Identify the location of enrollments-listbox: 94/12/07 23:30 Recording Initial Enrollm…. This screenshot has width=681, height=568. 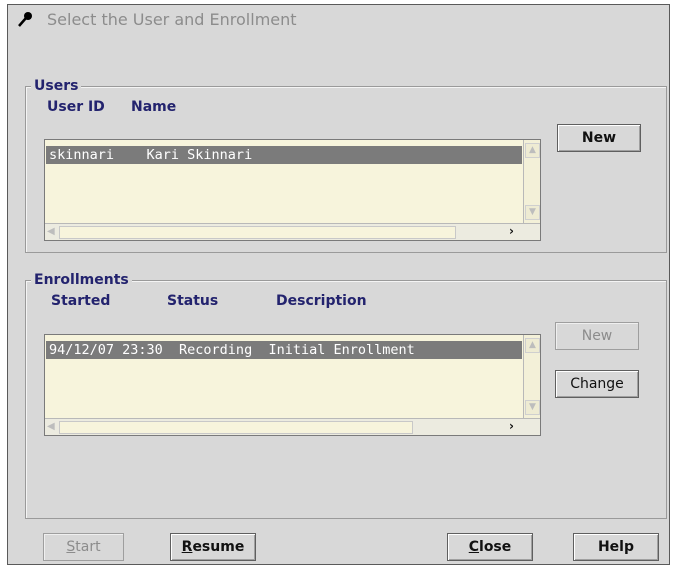
(292, 385).